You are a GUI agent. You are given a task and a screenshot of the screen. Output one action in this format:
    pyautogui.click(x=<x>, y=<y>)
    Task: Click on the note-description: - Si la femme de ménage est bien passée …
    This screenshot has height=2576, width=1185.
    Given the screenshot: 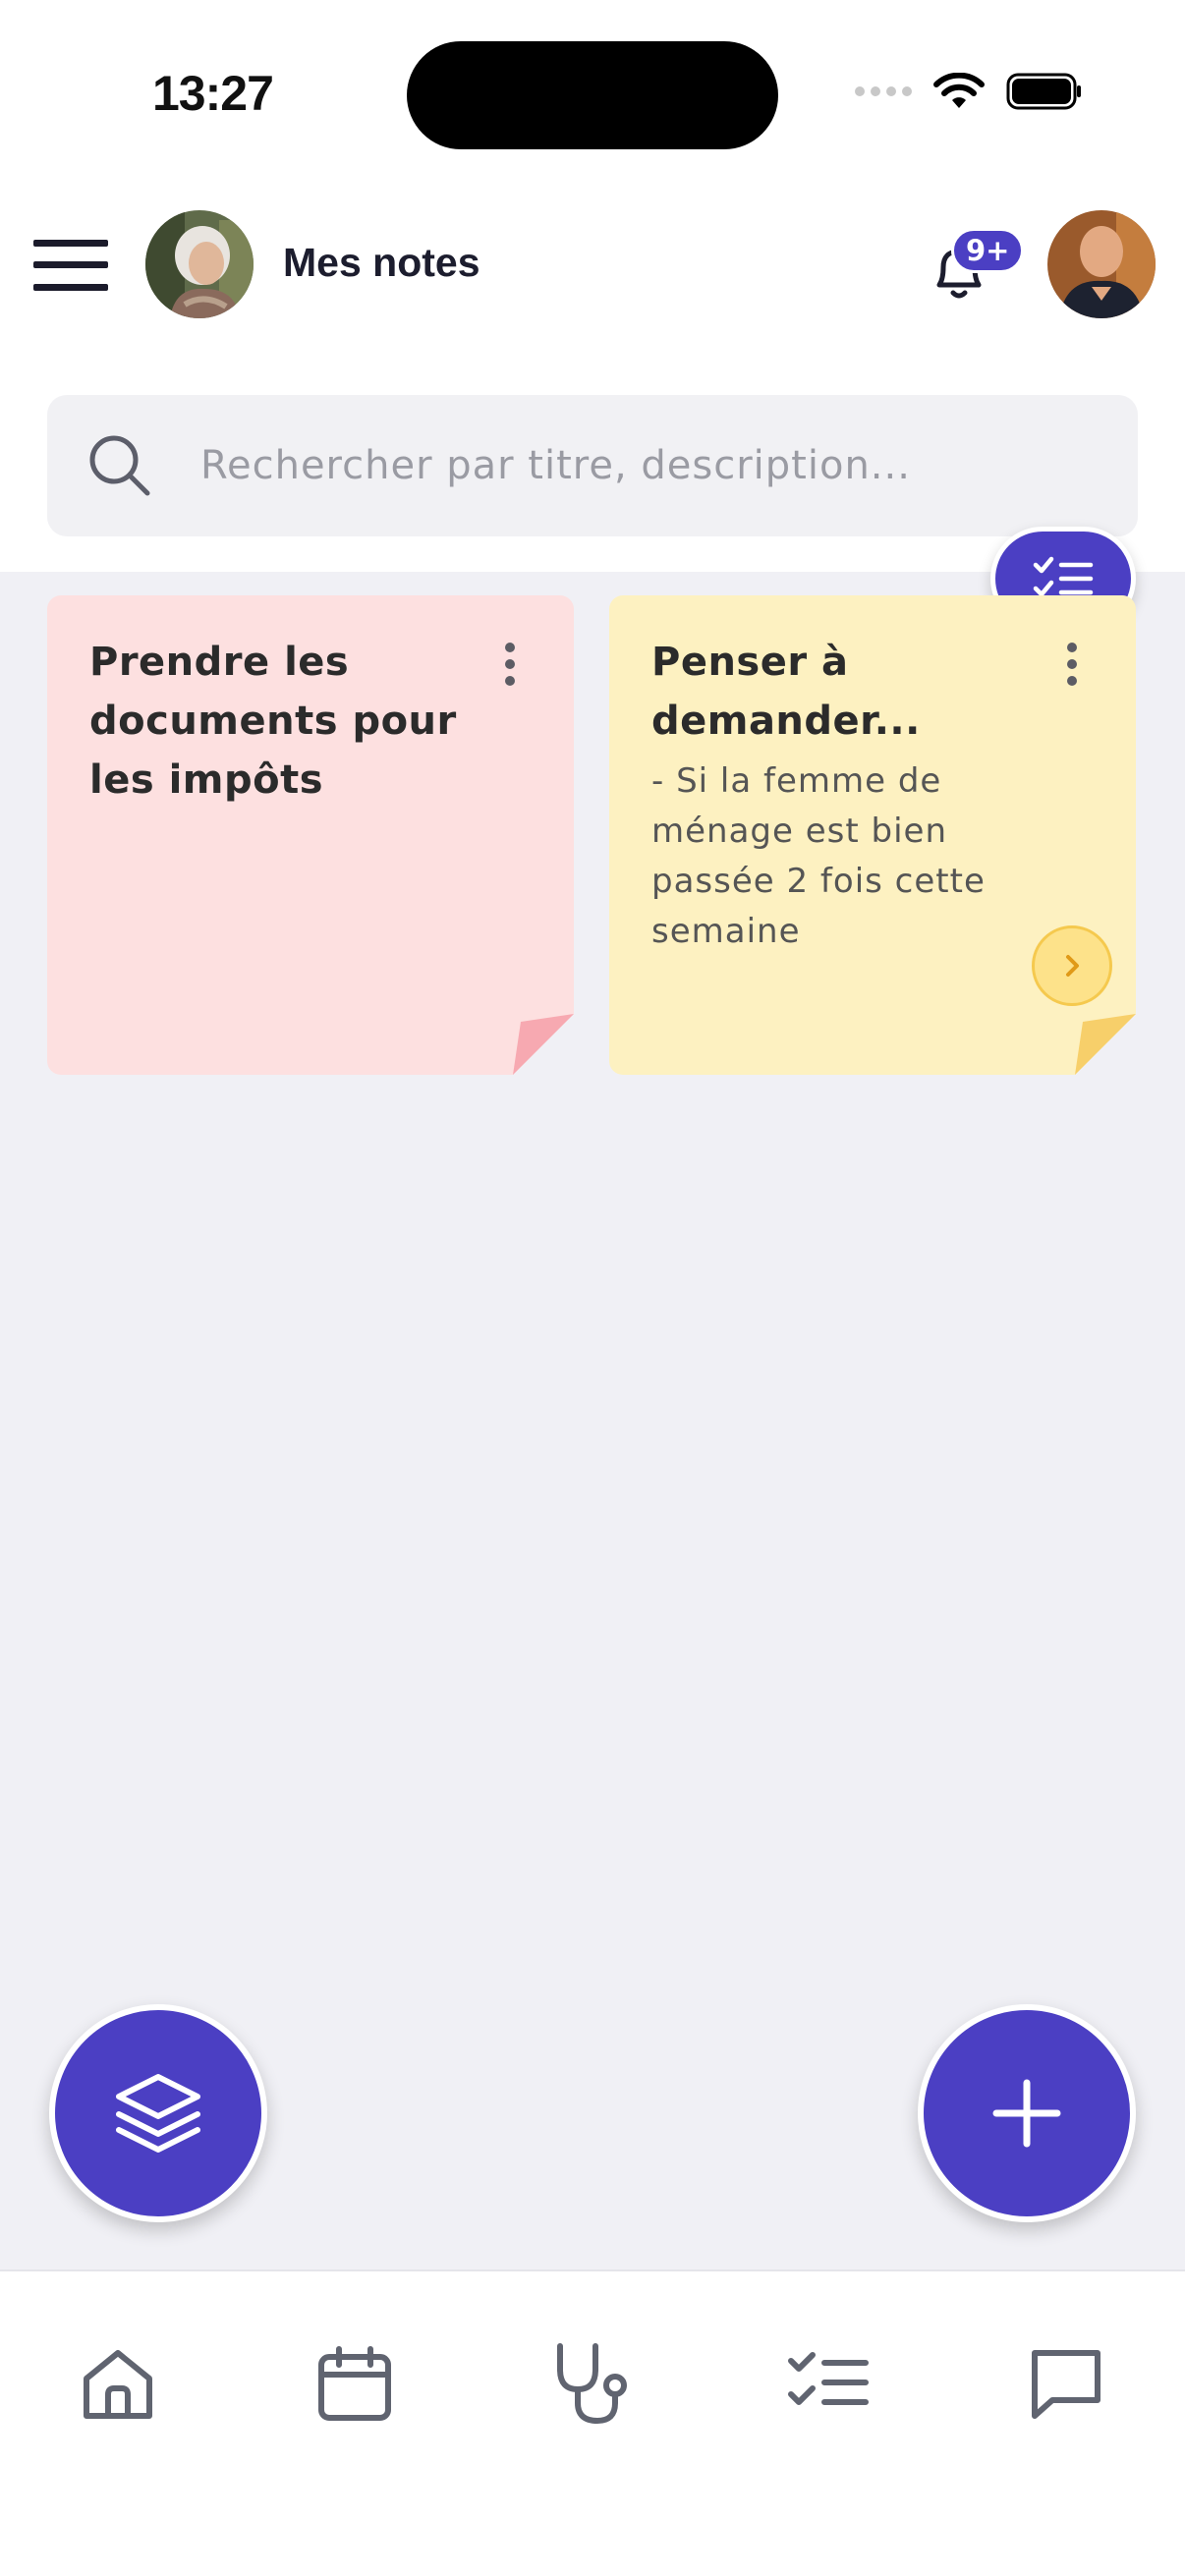 What is the action you would take?
    pyautogui.click(x=819, y=856)
    